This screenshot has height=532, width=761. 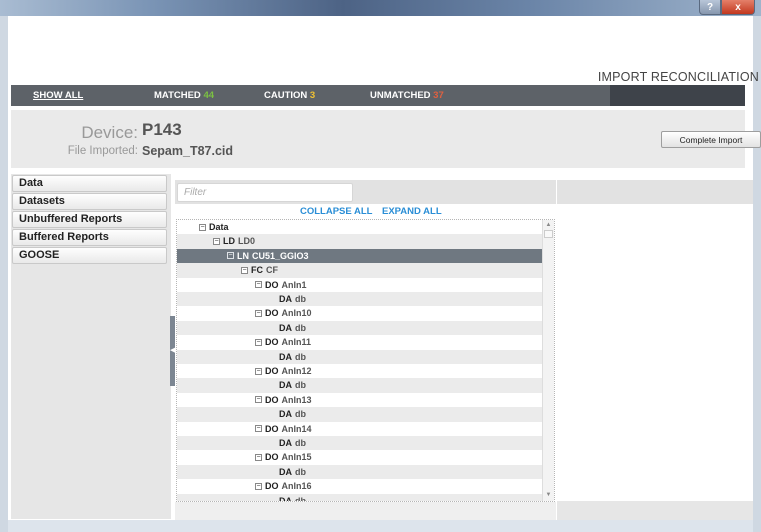 What do you see at coordinates (336, 211) in the screenshot?
I see `collapse-all-link: COLLAPSE ALL` at bounding box center [336, 211].